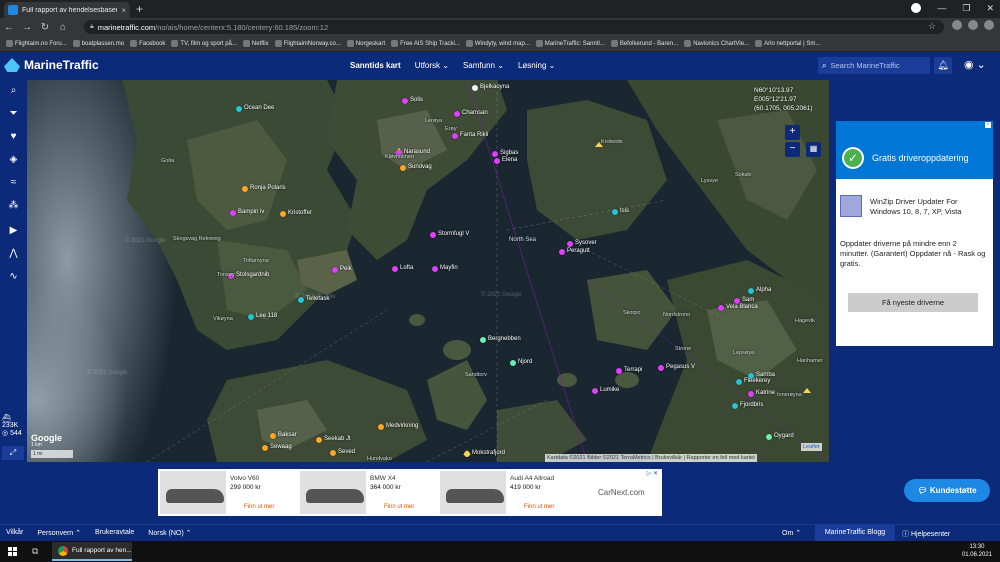 The width and height of the screenshot is (1000, 562). Describe the element at coordinates (763, 290) in the screenshot. I see `vessel-label: Alpha` at that location.